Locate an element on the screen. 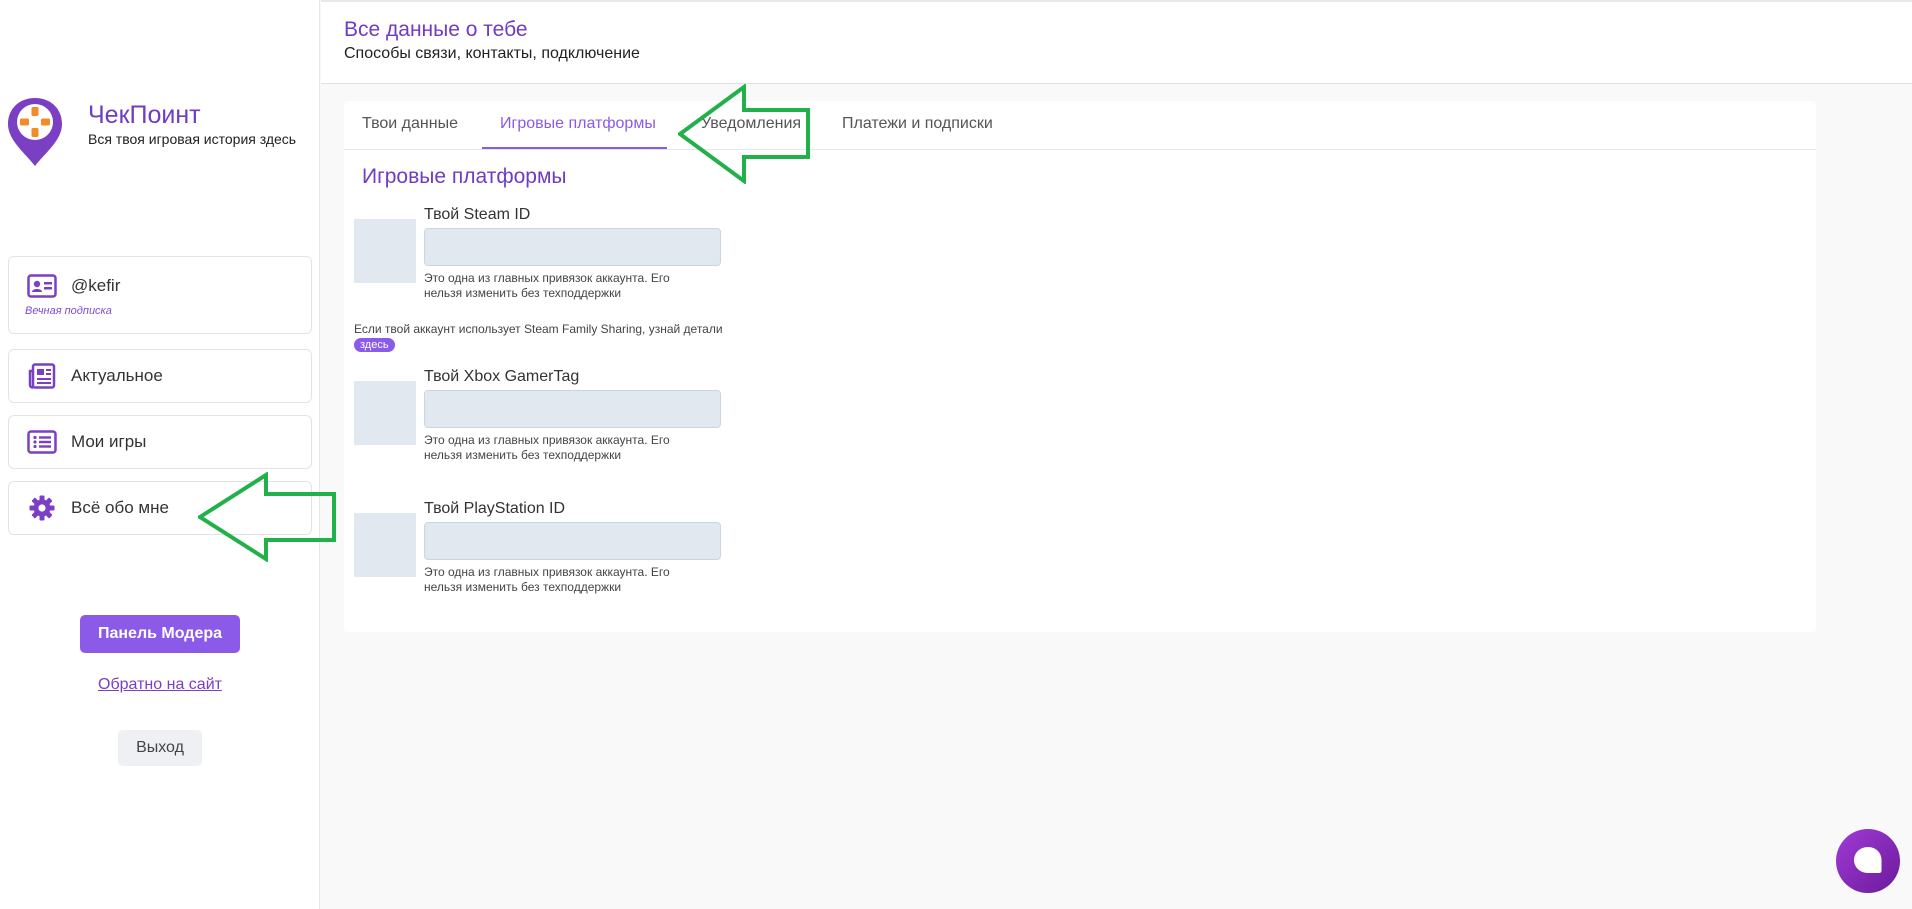  back-to-site-link: Обратно на сайт is located at coordinates (160, 685).